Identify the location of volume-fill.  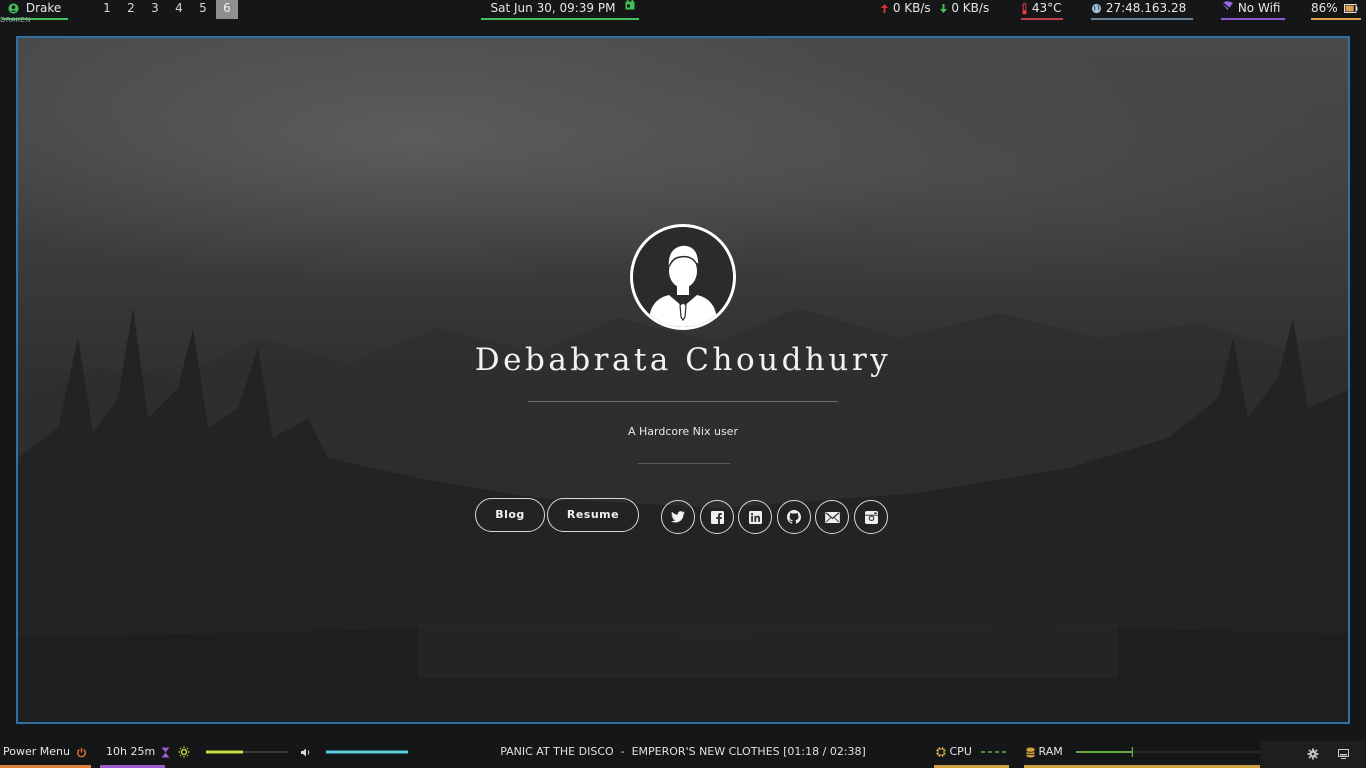
(366, 752).